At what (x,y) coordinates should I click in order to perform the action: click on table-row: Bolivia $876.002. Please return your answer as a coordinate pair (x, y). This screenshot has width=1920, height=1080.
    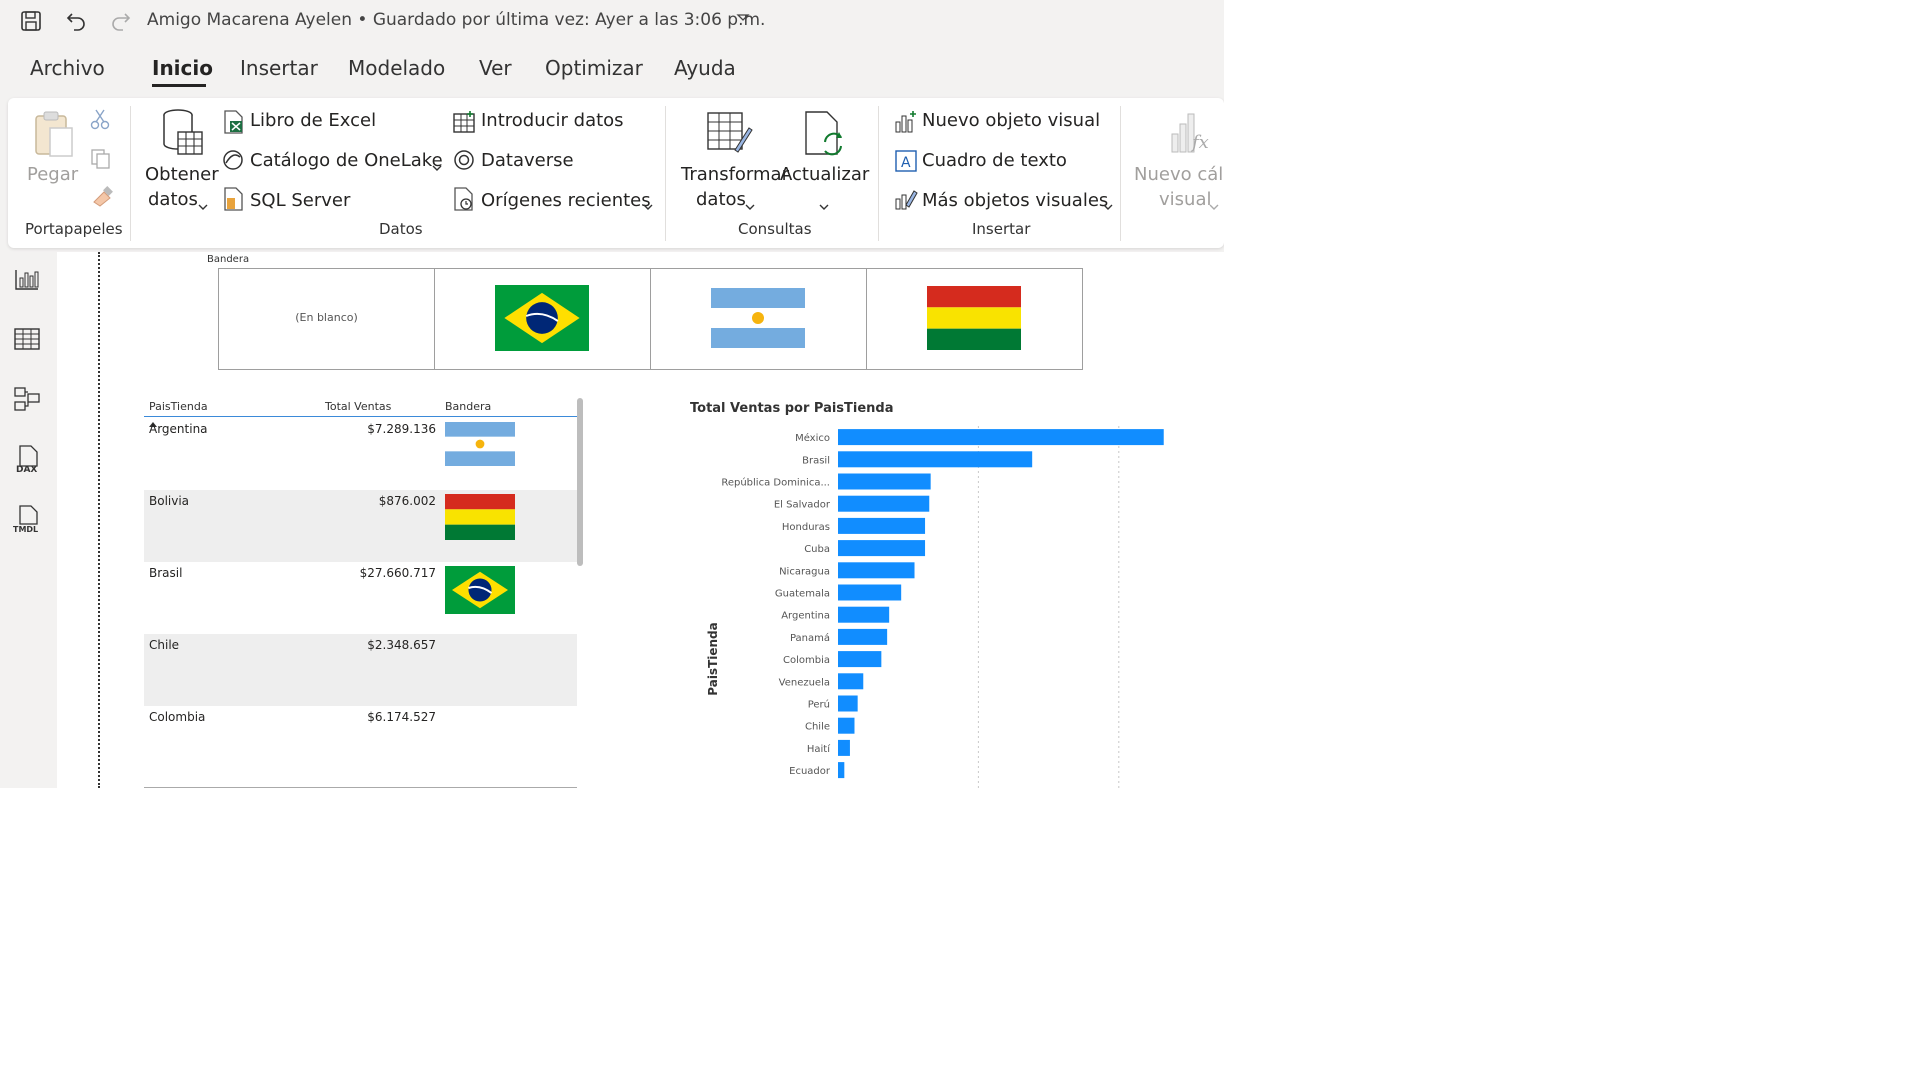
    Looking at the image, I should click on (360, 526).